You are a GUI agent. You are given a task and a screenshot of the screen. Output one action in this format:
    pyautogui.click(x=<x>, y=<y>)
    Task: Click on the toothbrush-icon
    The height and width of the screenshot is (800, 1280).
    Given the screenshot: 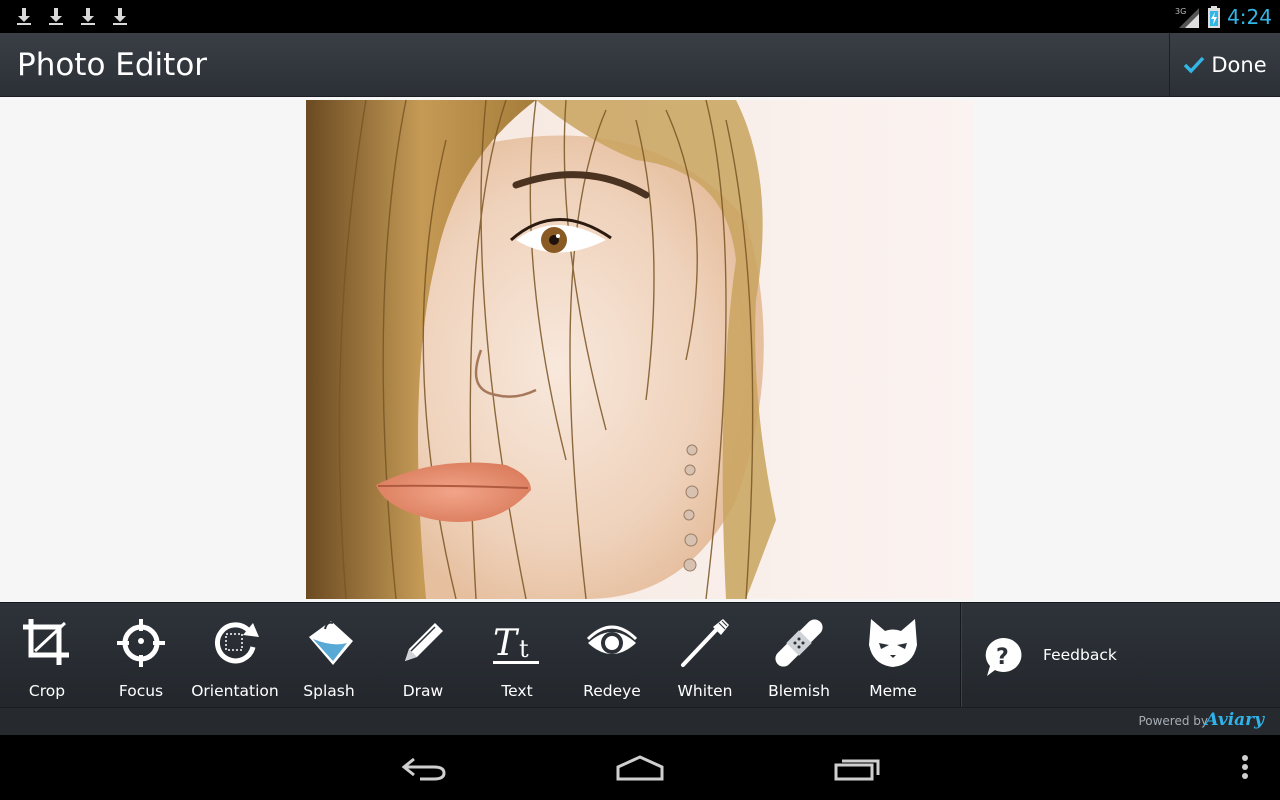 What is the action you would take?
    pyautogui.click(x=705, y=643)
    